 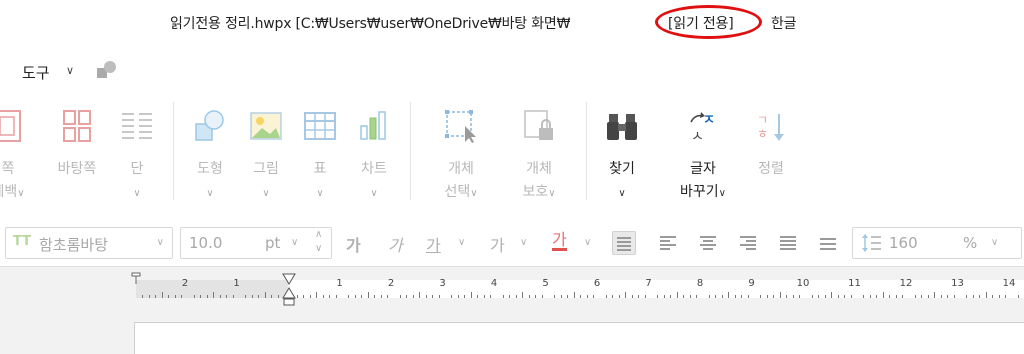 I want to click on find-button: 찾기 ∨, so click(x=622, y=152).